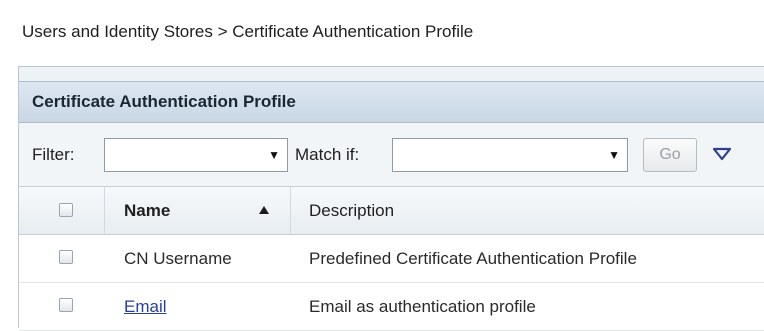 This screenshot has width=764, height=331. I want to click on filter-menu-icon, so click(722, 154).